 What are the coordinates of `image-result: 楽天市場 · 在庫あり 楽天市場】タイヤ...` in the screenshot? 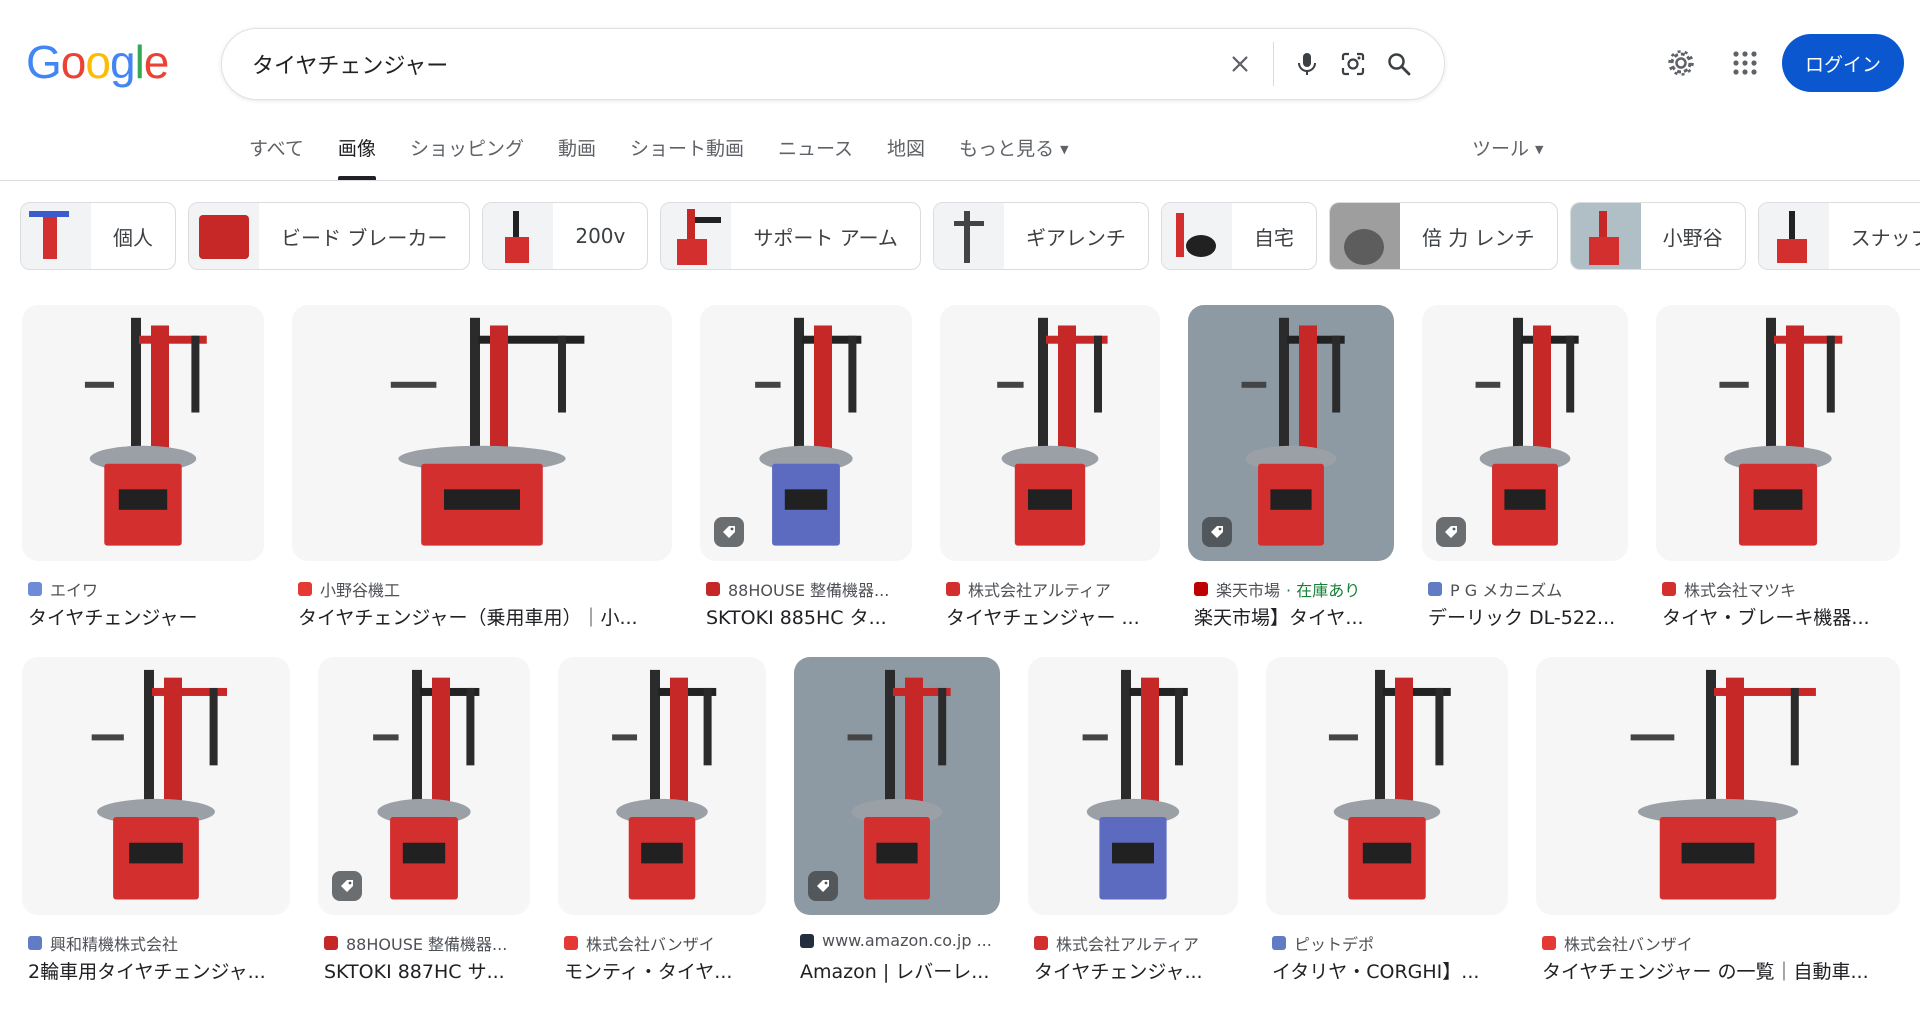 It's located at (1291, 468).